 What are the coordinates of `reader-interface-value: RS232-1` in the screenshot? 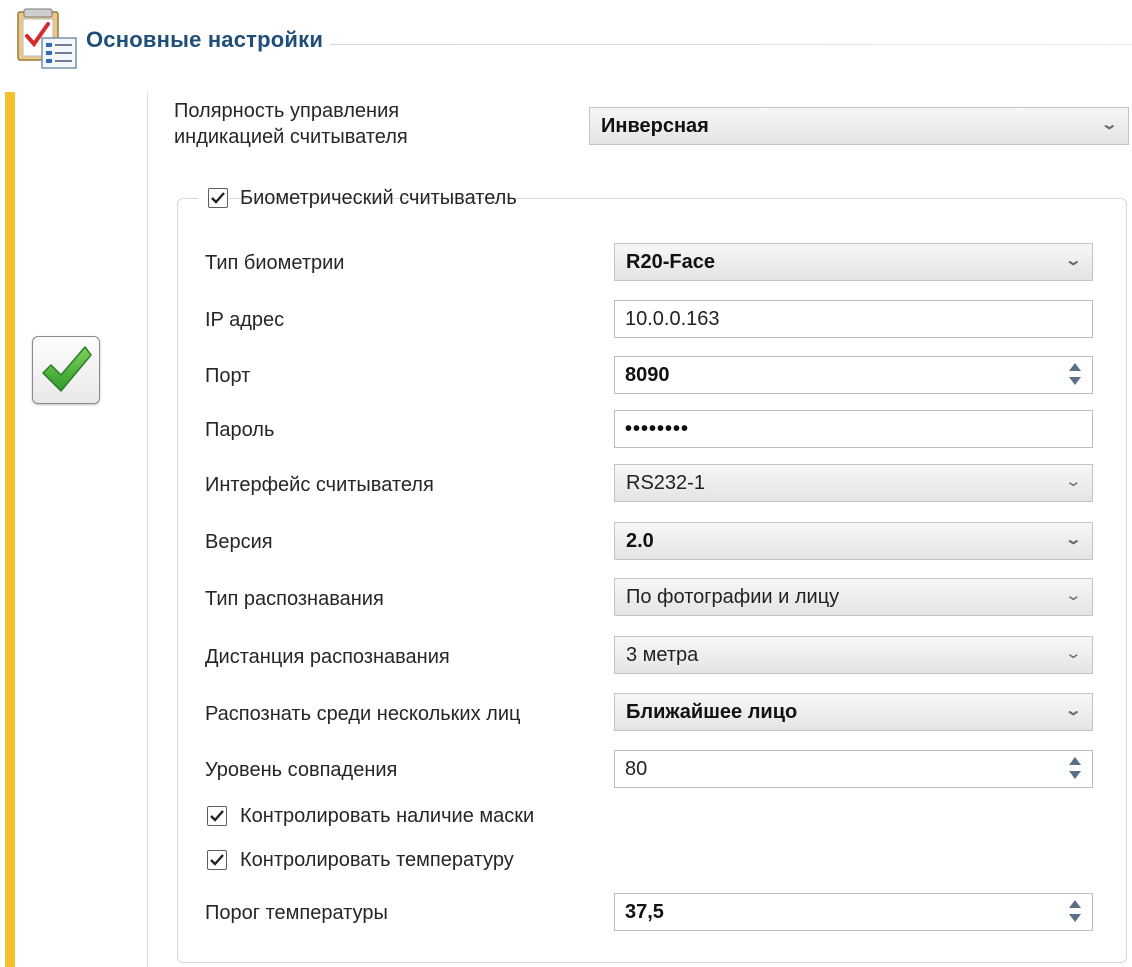 It's located at (665, 483).